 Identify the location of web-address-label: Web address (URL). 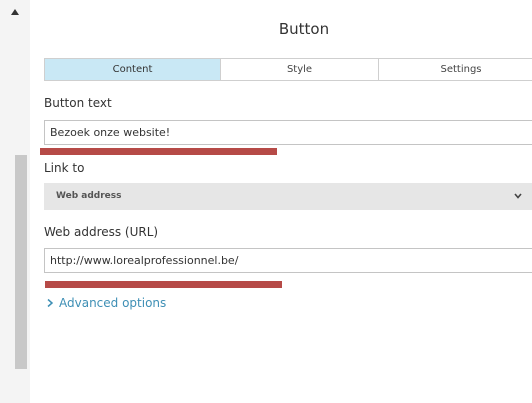
(101, 232).